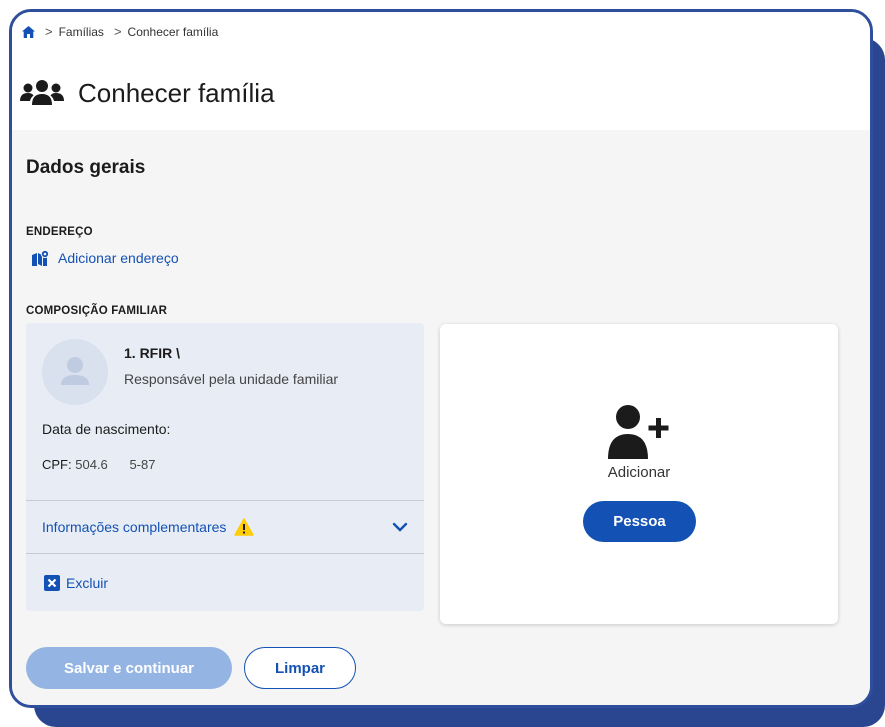 This screenshot has width=885, height=727. I want to click on users-group-icon, so click(42, 92).